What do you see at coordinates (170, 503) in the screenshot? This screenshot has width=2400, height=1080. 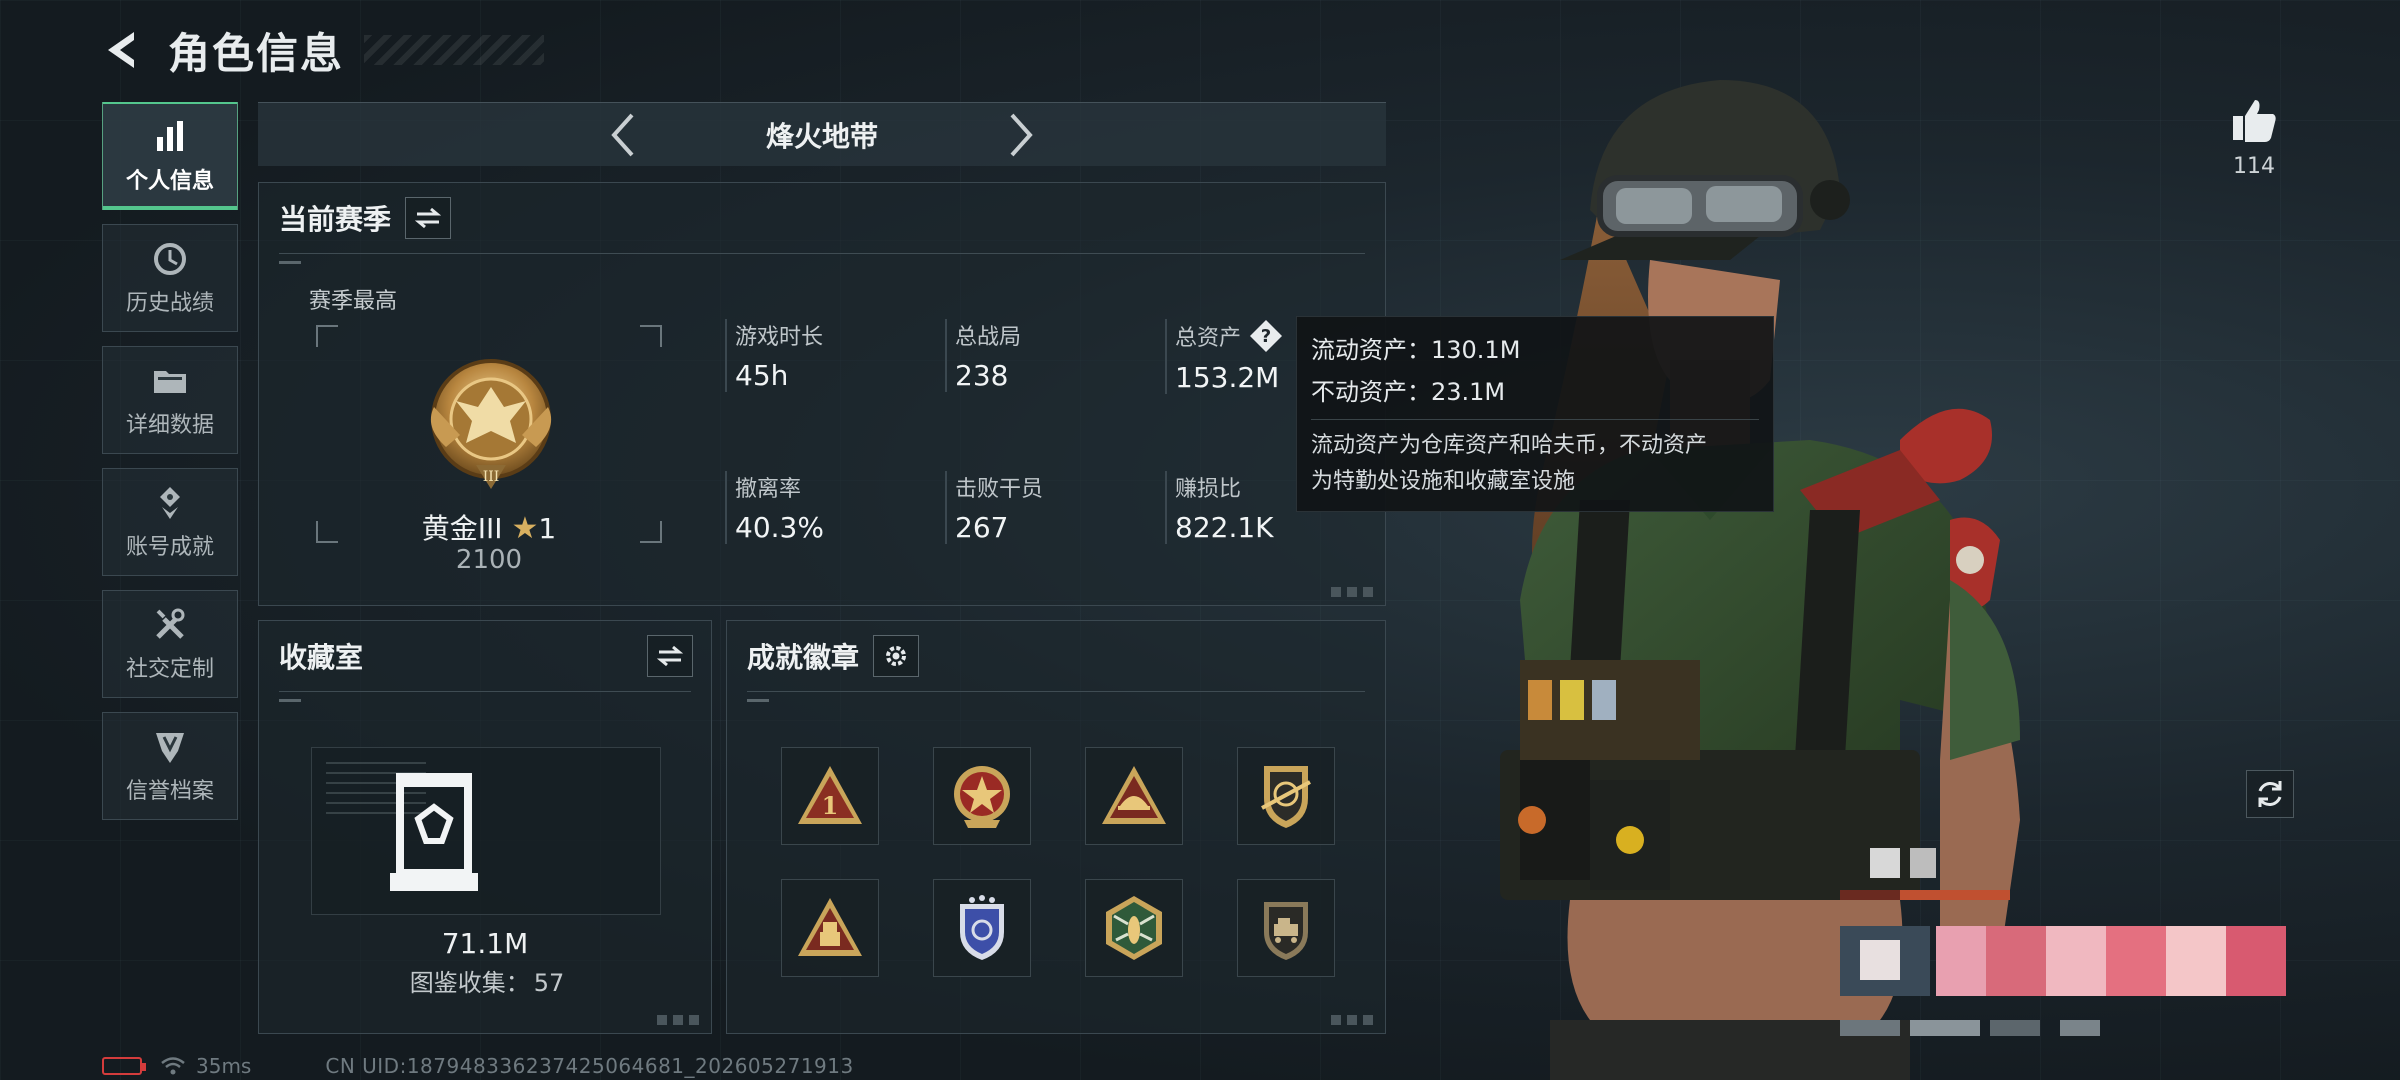 I see `achievement-icon` at bounding box center [170, 503].